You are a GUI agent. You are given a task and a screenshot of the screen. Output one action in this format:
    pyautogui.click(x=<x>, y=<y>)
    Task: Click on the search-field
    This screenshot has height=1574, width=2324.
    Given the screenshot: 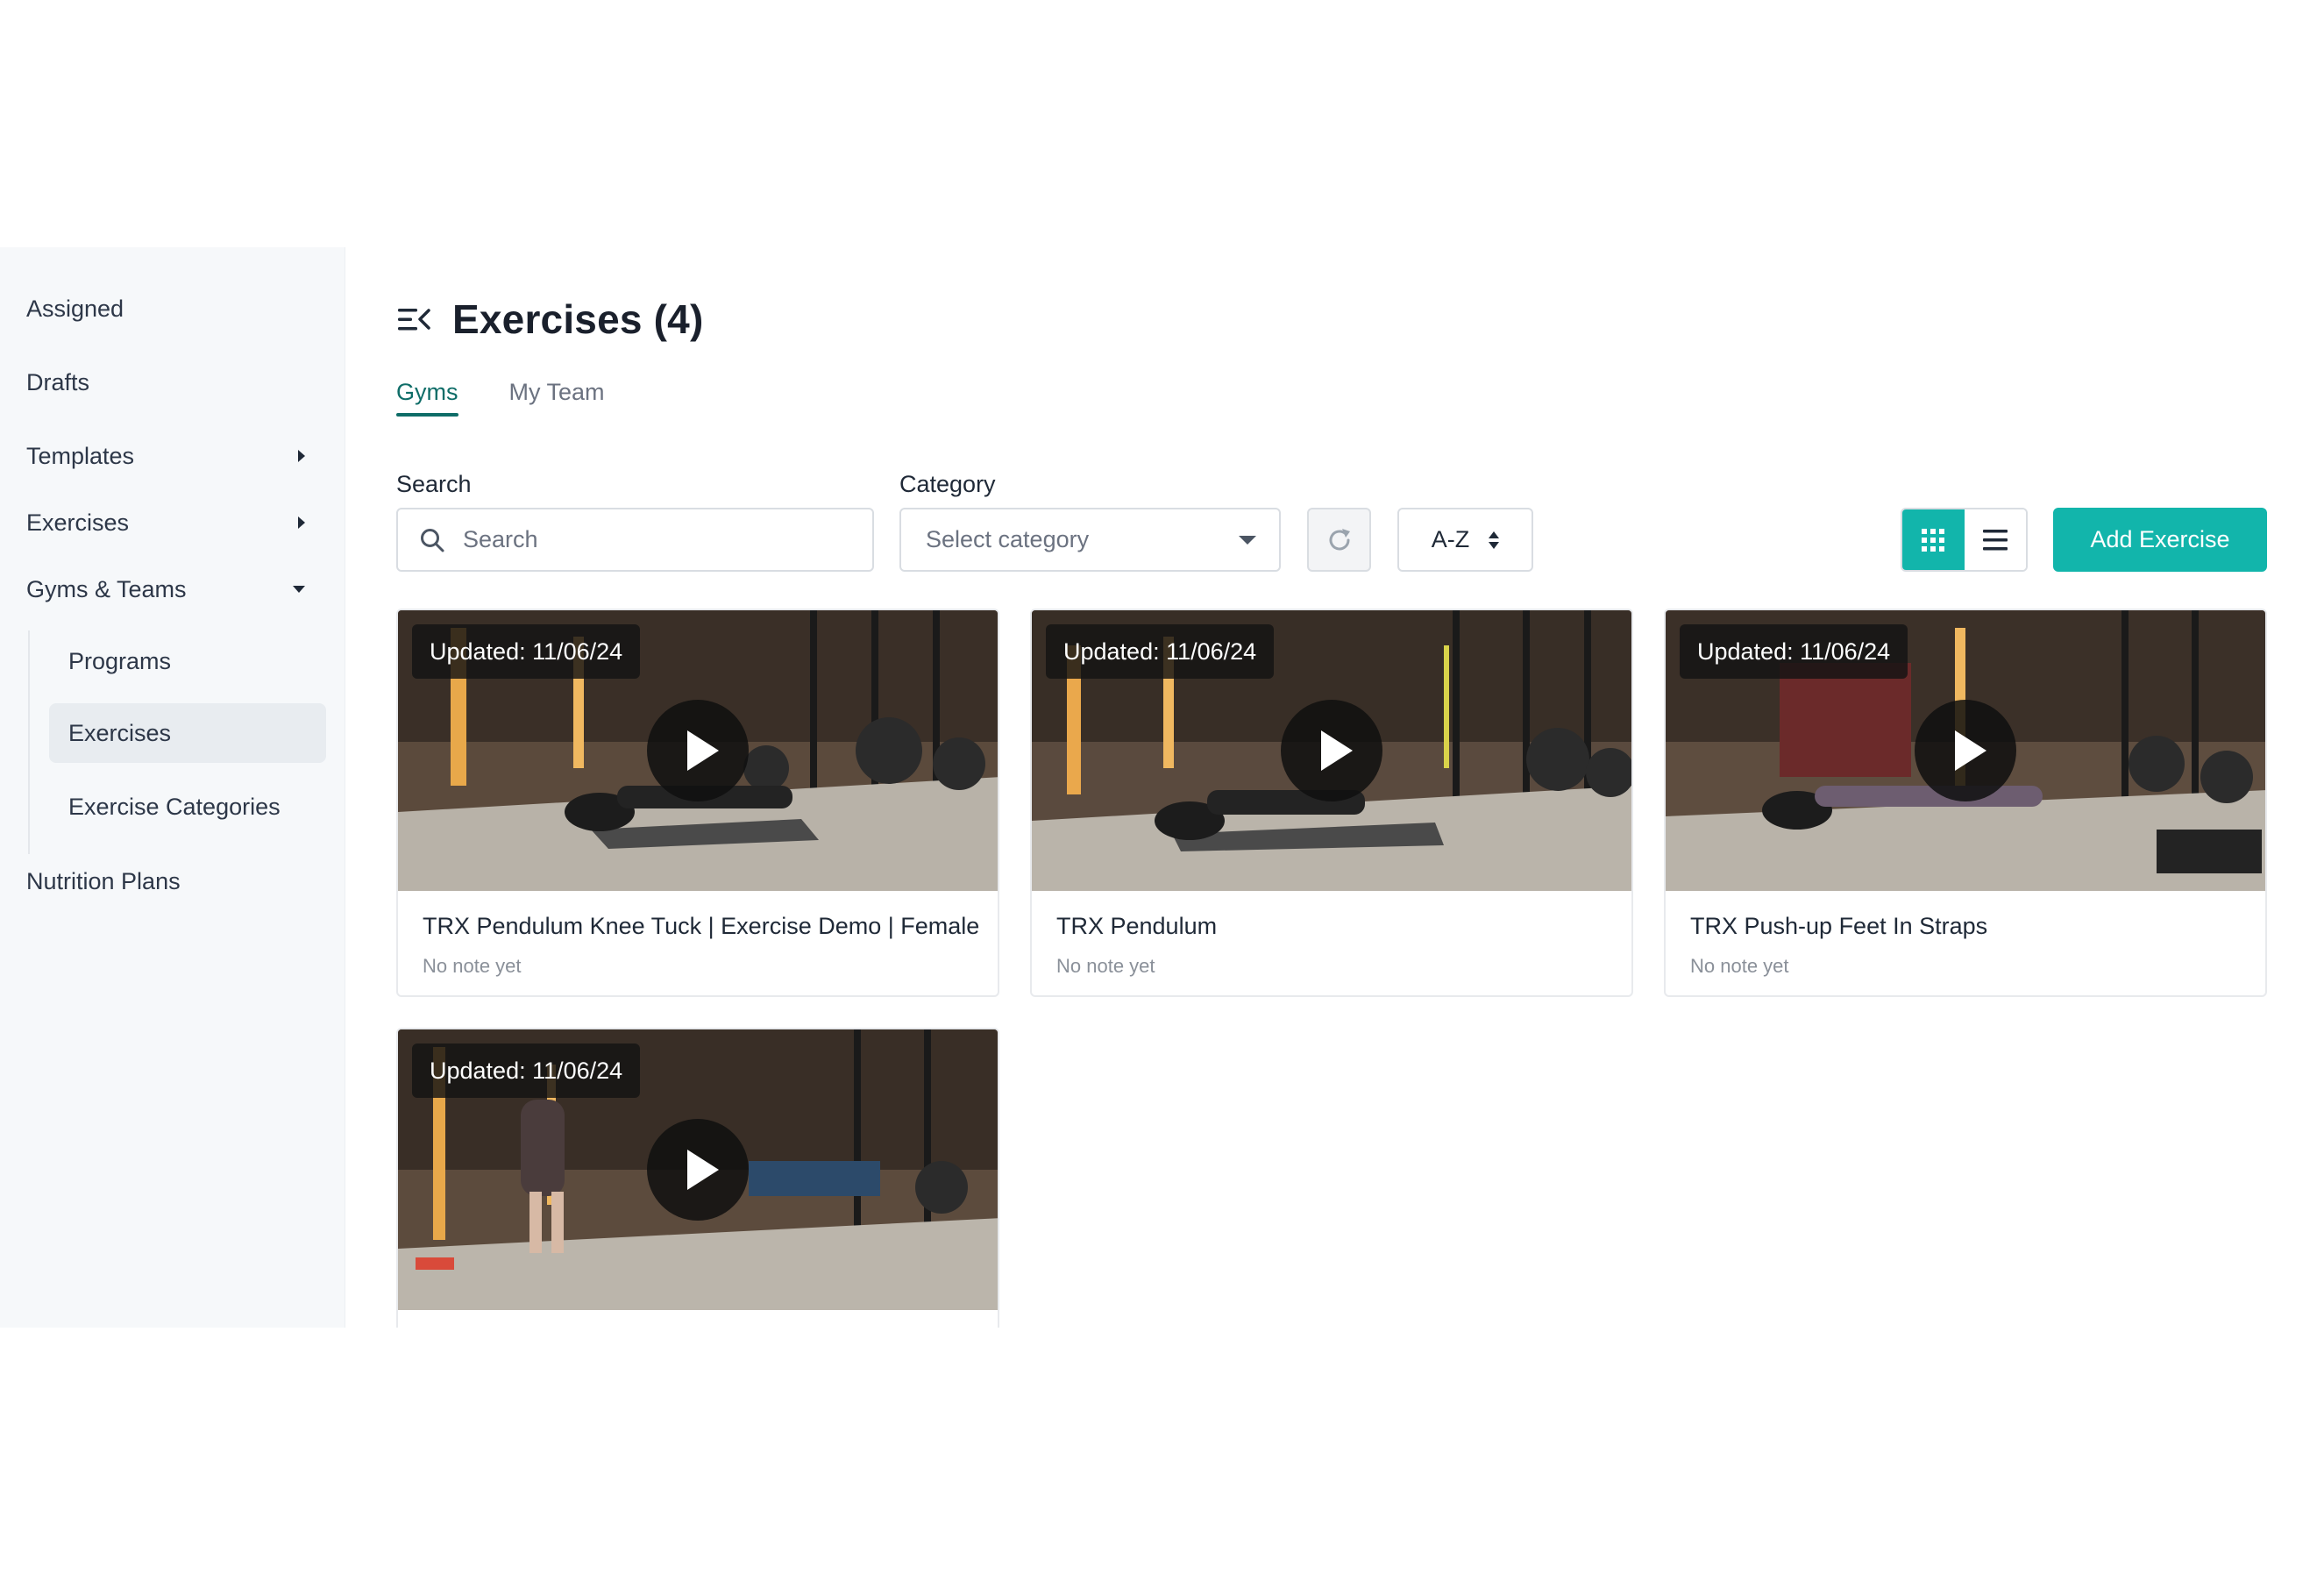 What is the action you would take?
    pyautogui.click(x=635, y=540)
    